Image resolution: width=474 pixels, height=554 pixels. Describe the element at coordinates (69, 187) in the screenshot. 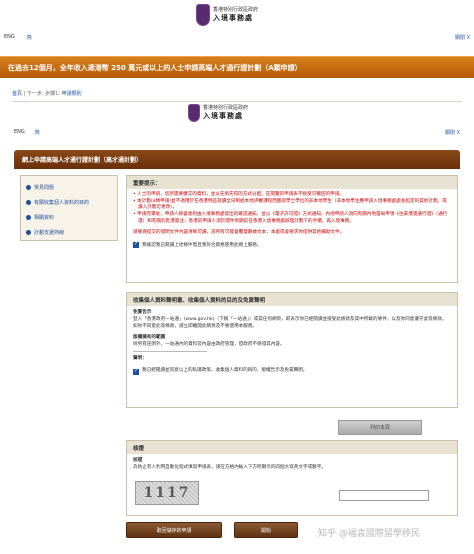

I see `sidebar-item-faq: 常見問題` at that location.